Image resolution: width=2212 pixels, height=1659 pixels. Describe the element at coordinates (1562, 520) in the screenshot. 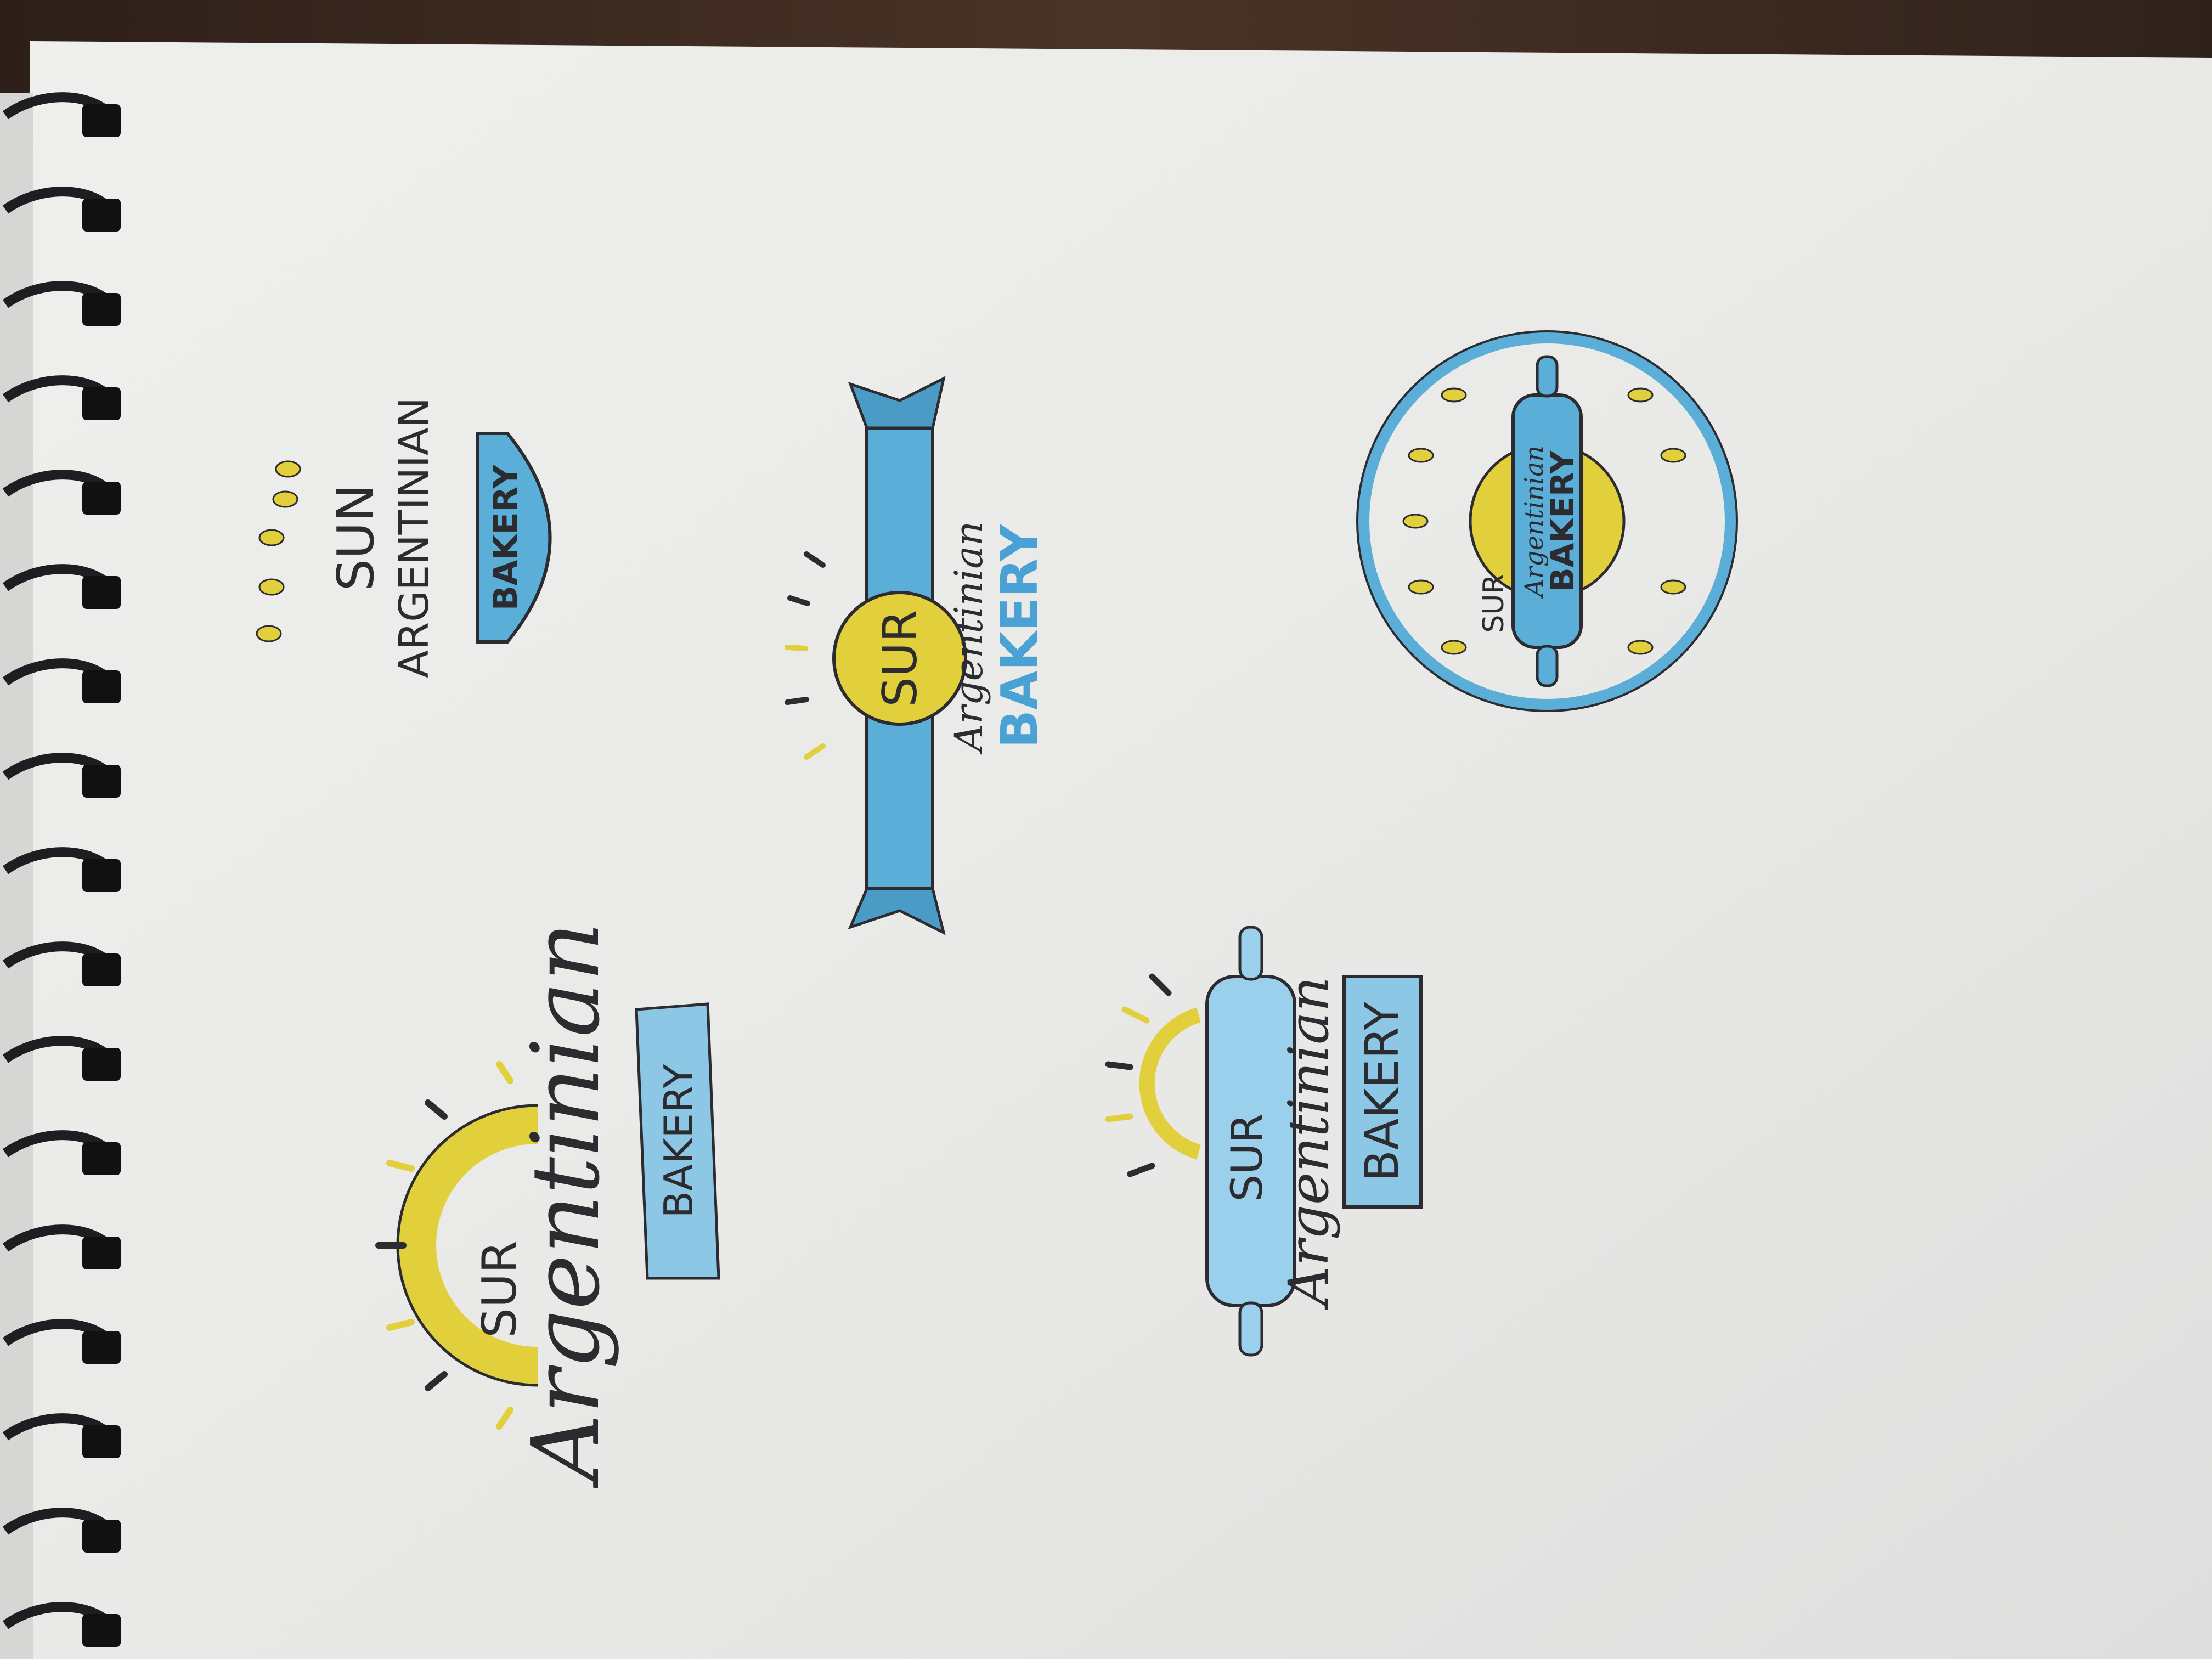

I see `sketch-3-banner-label: BAKERY` at that location.